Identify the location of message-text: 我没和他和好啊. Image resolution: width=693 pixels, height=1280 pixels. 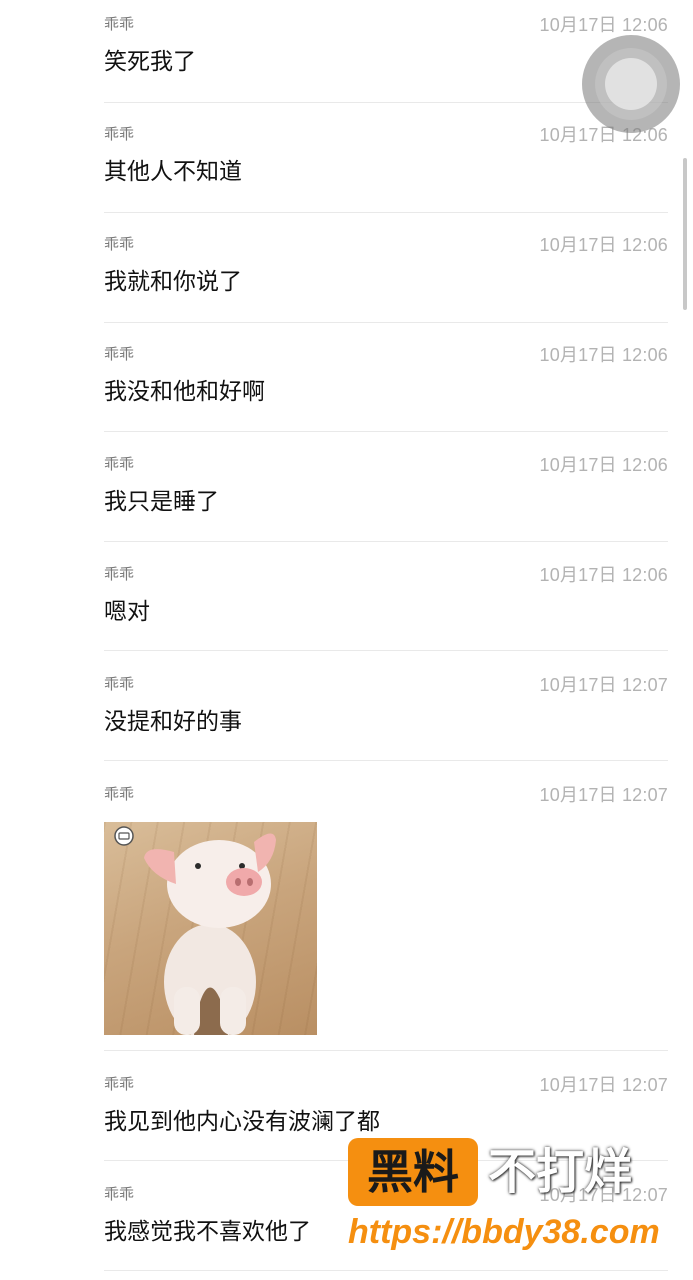
(184, 392).